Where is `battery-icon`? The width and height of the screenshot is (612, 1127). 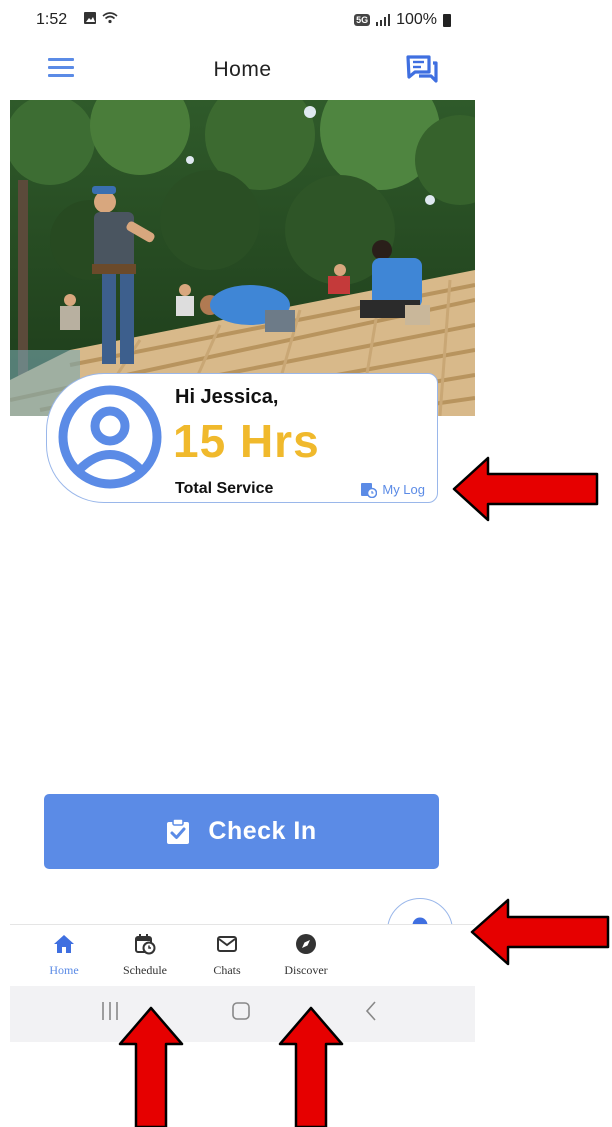
battery-icon is located at coordinates (447, 20).